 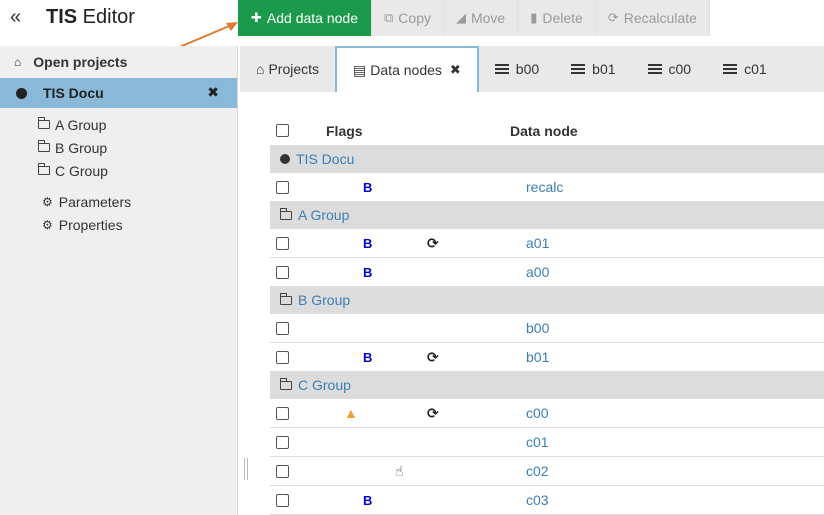 What do you see at coordinates (312, 18) in the screenshot?
I see `add-data-node-label: Add data node` at bounding box center [312, 18].